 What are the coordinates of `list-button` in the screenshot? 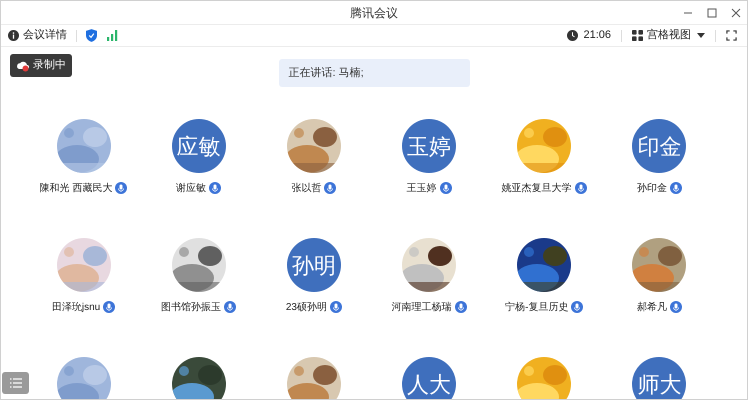 It's located at (15, 383).